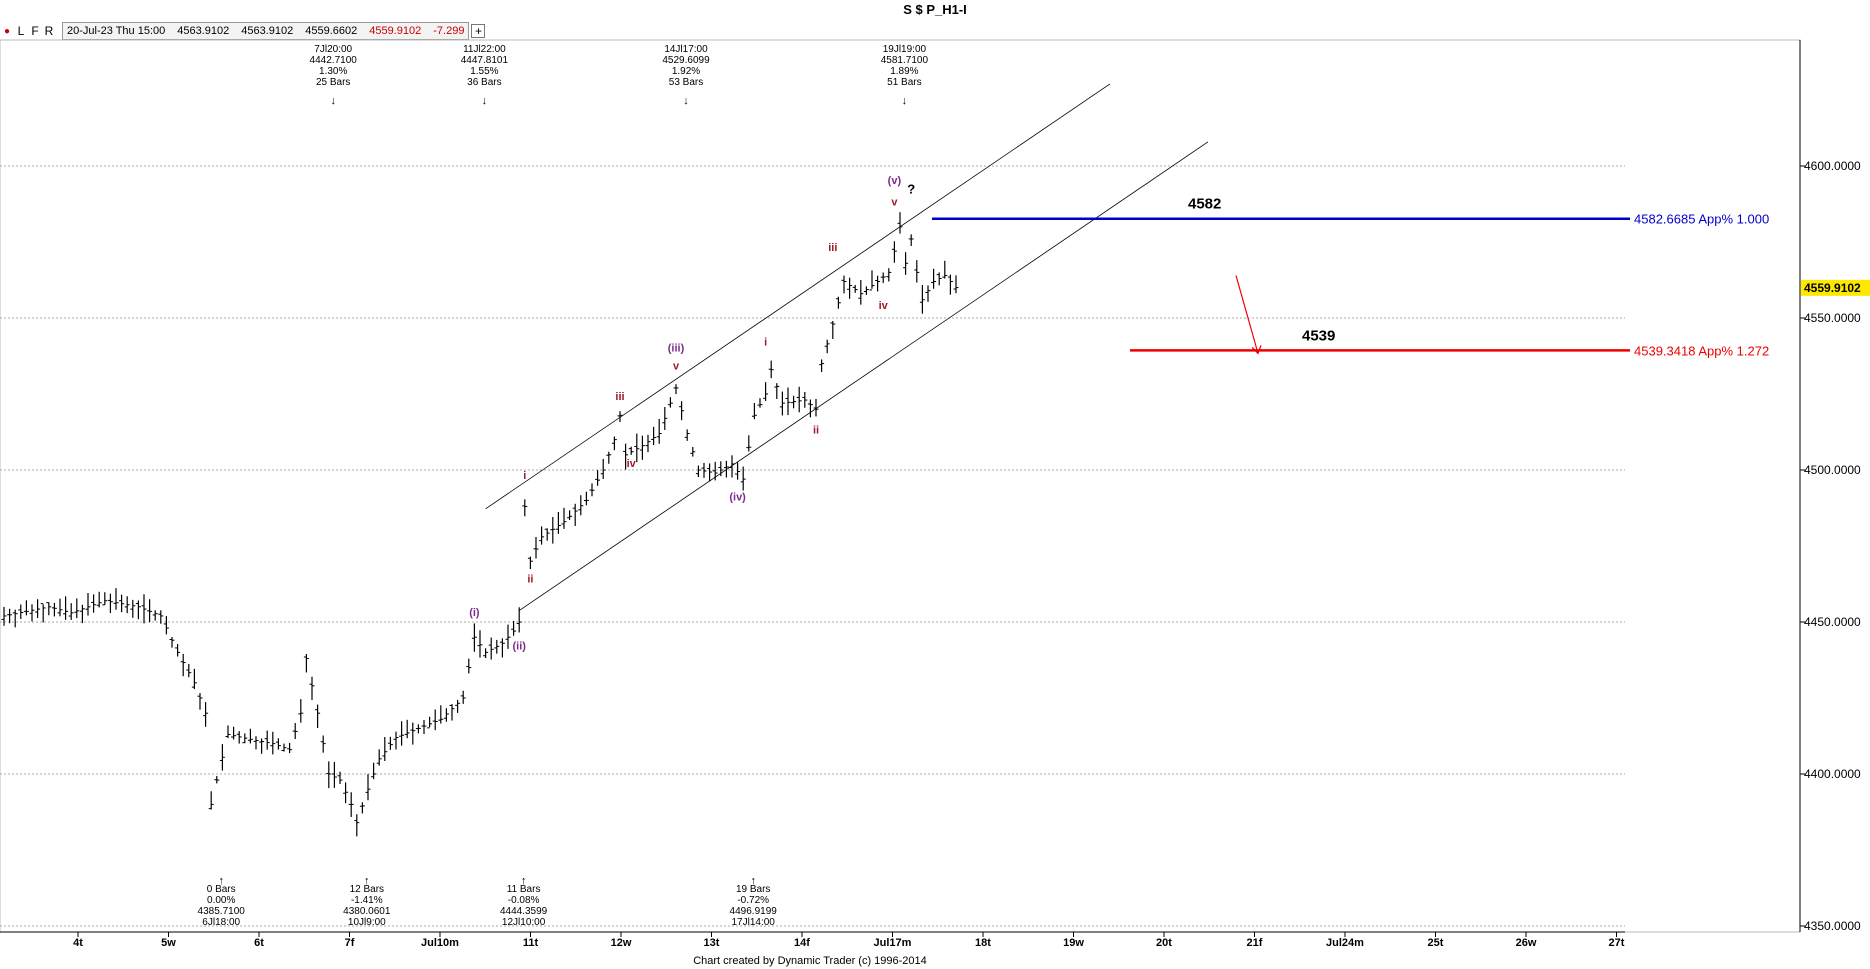 This screenshot has width=1870, height=969. Describe the element at coordinates (485, 60) in the screenshot. I see `pivot-annotation-line: 4447.8101` at that location.